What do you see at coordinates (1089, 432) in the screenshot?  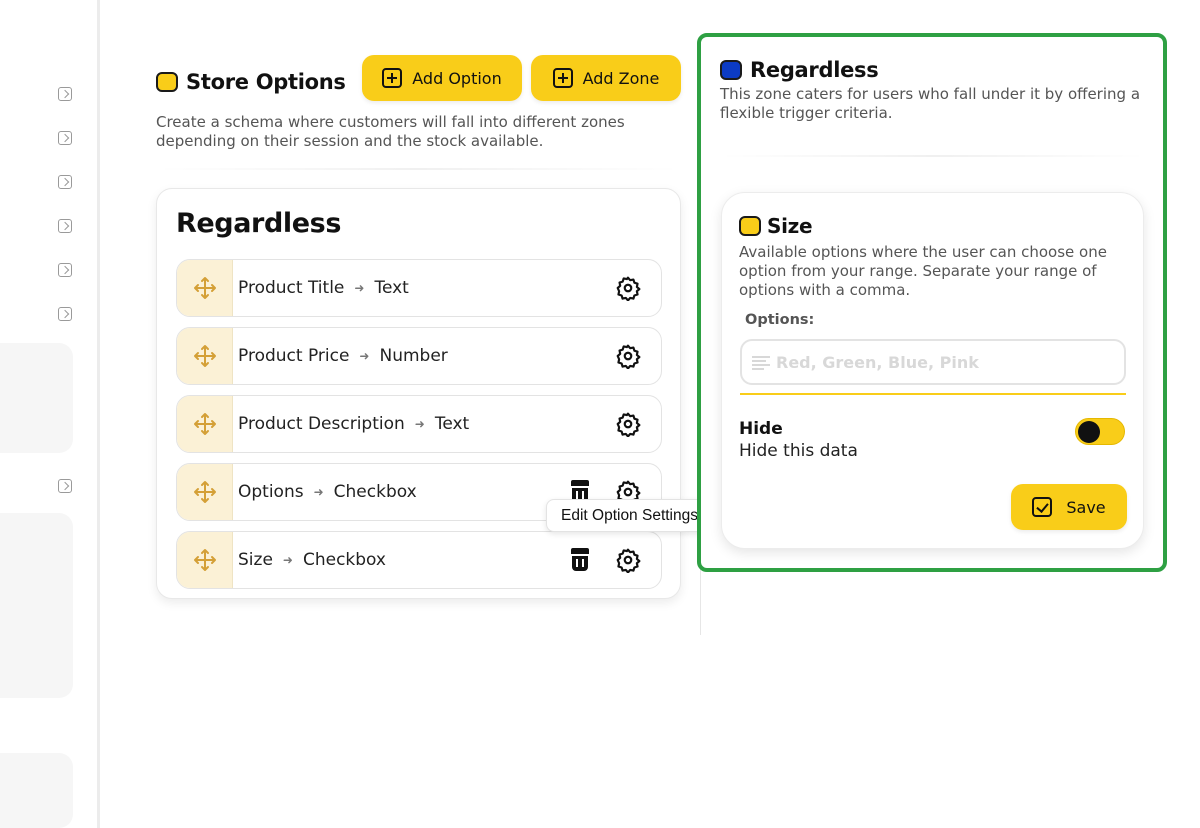 I see `toggle-knob` at bounding box center [1089, 432].